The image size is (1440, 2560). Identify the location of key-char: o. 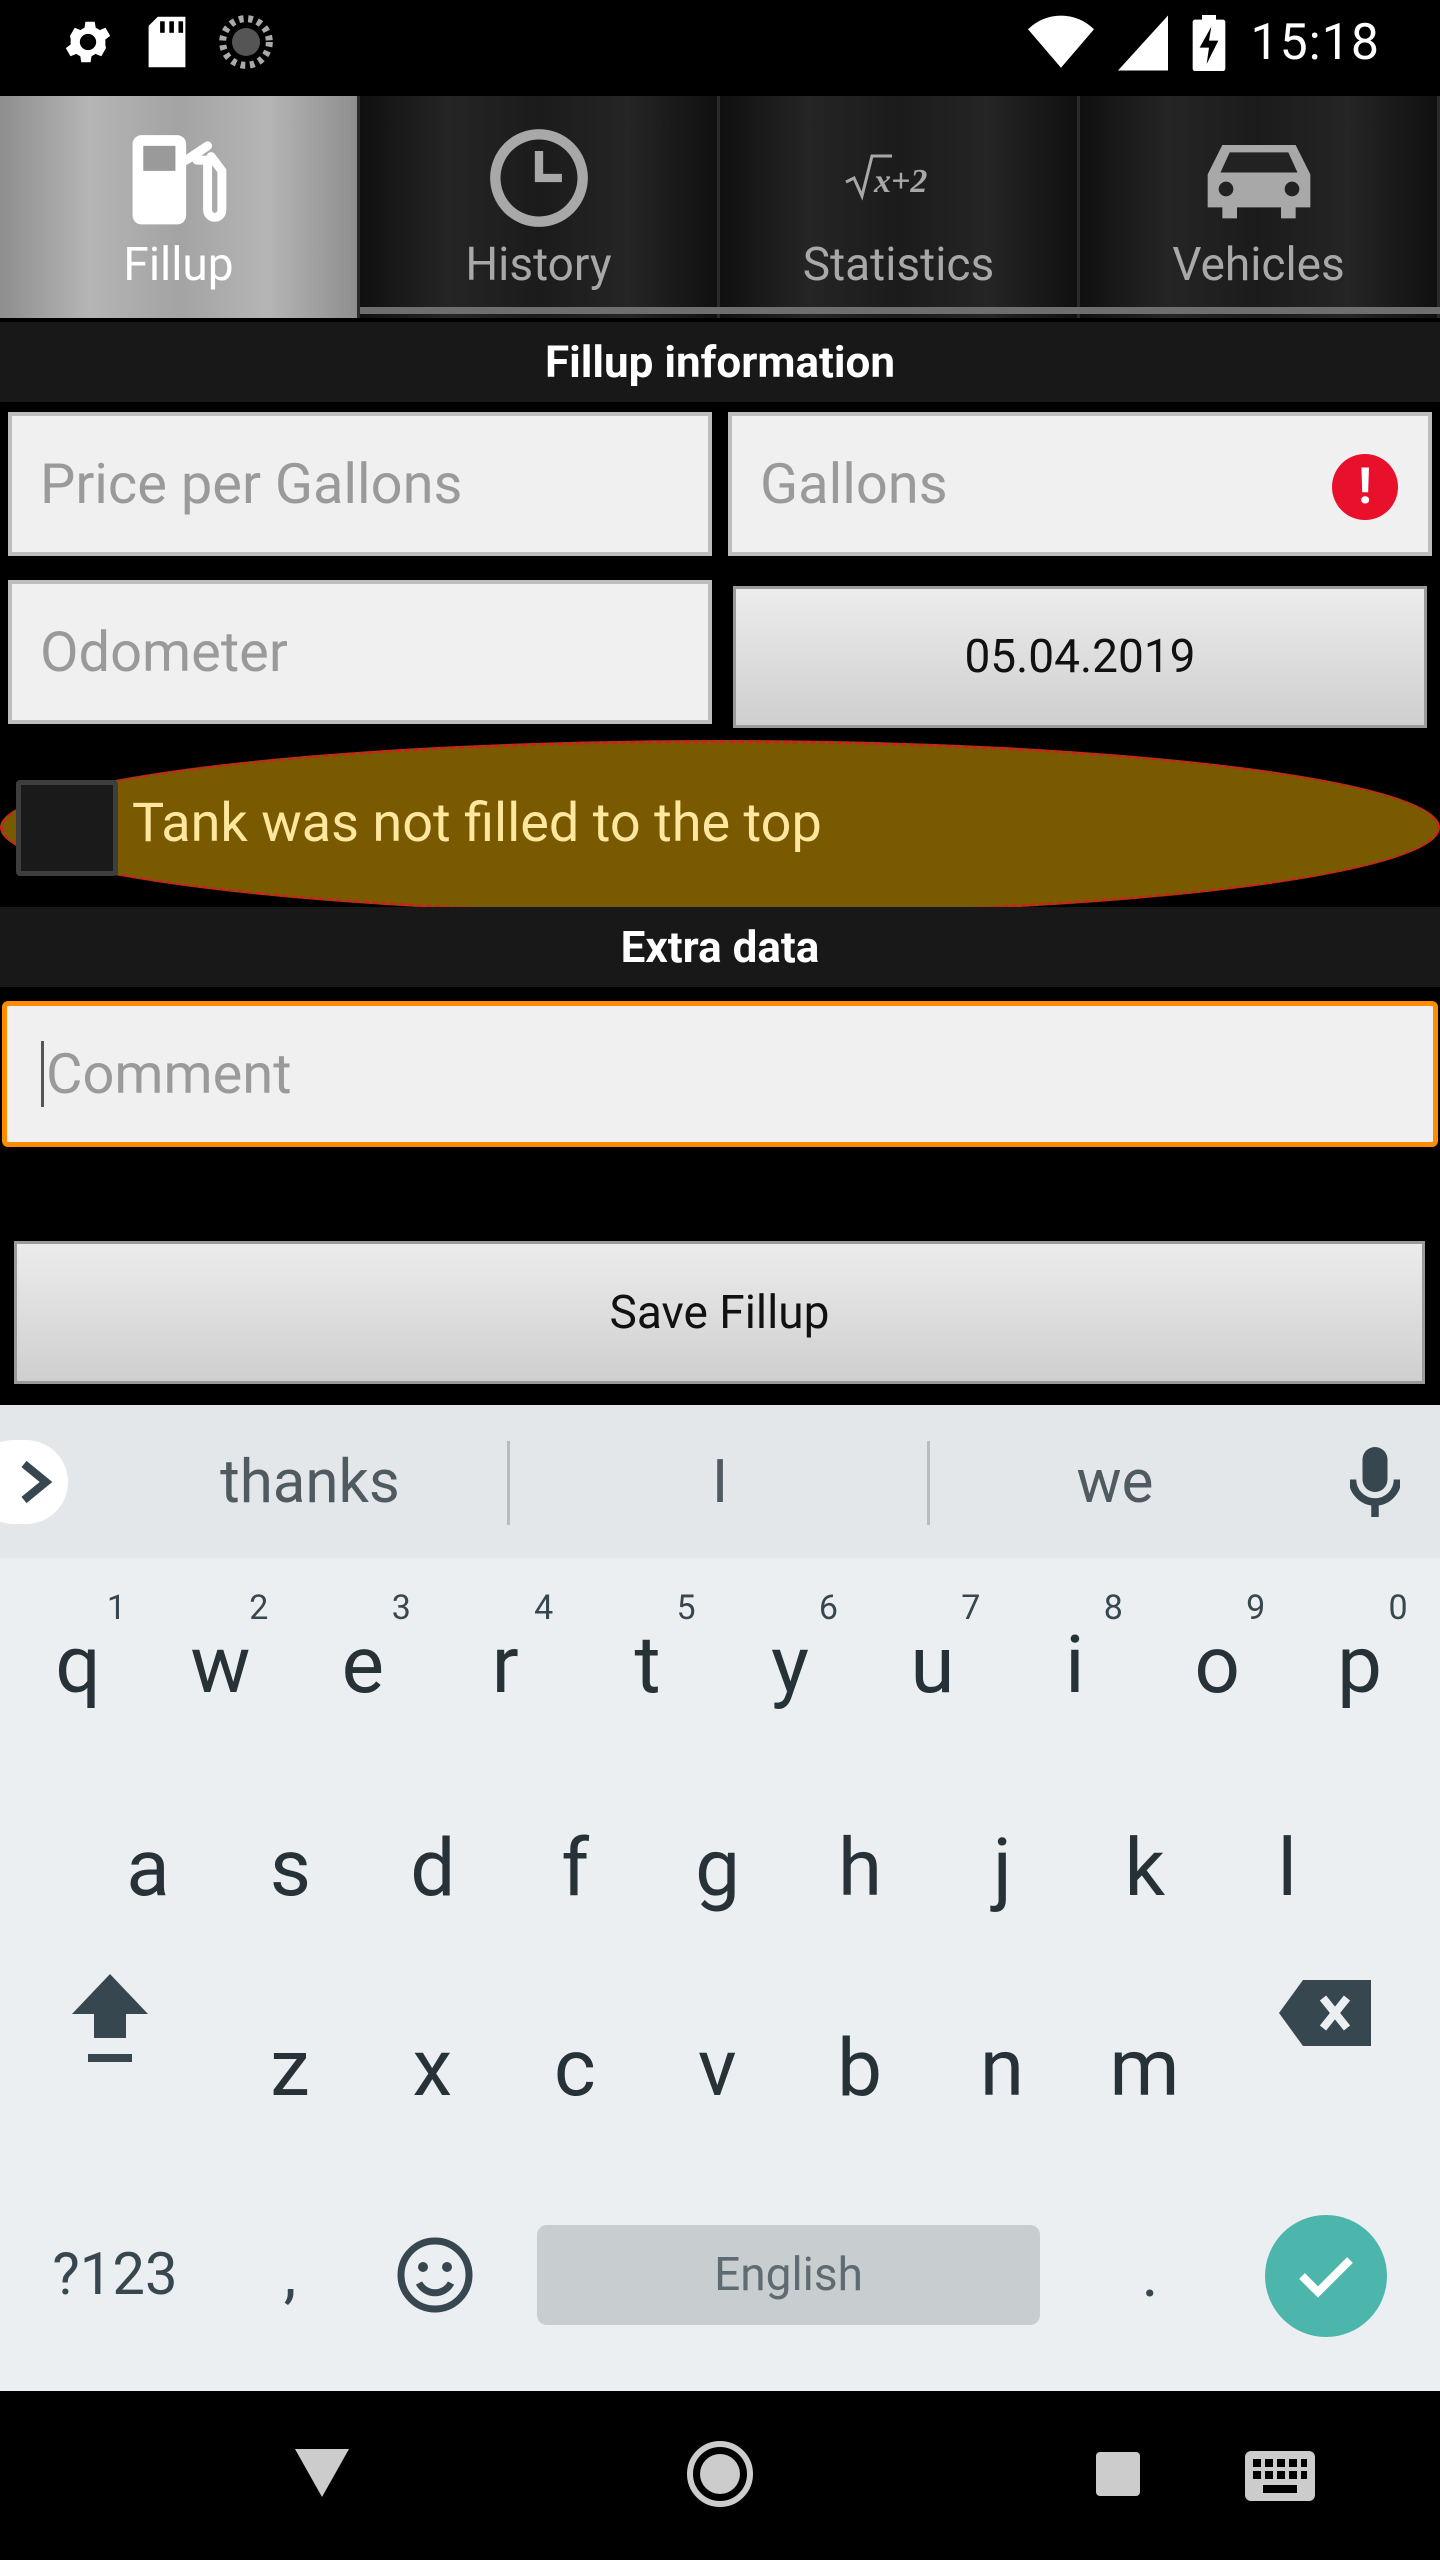
(1217, 1665).